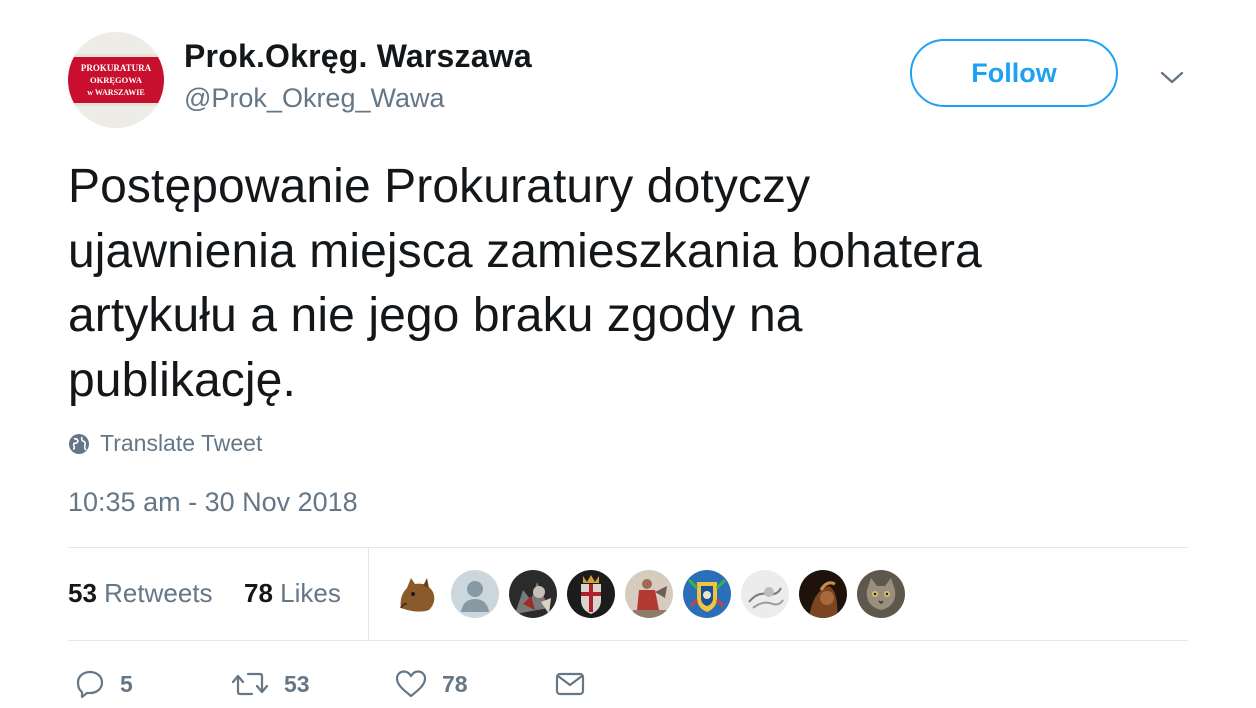 The image size is (1256, 708). I want to click on dark-portrait-avatar, so click(823, 594).